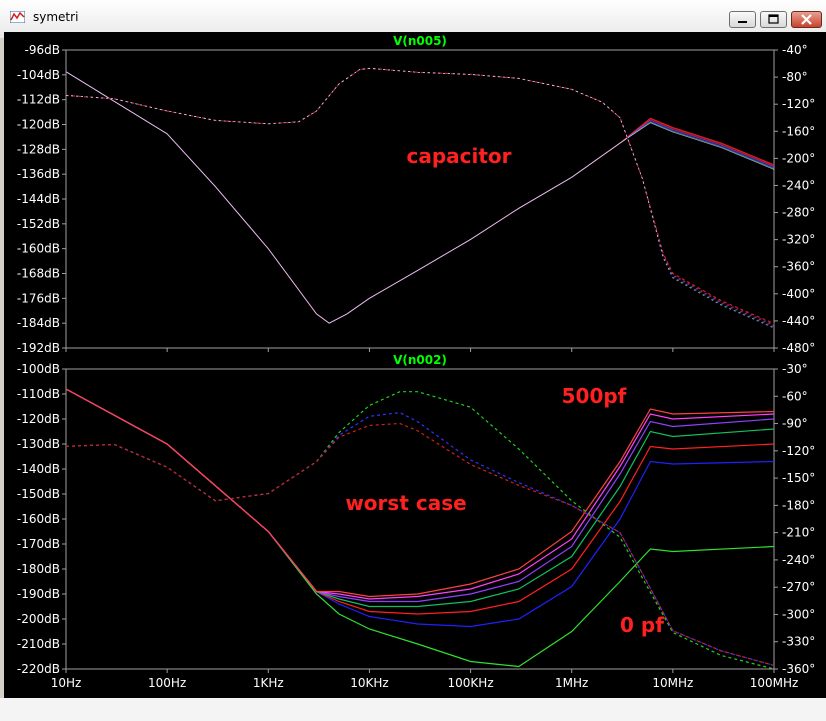  I want to click on x-tick-label: 10Hz, so click(66, 683).